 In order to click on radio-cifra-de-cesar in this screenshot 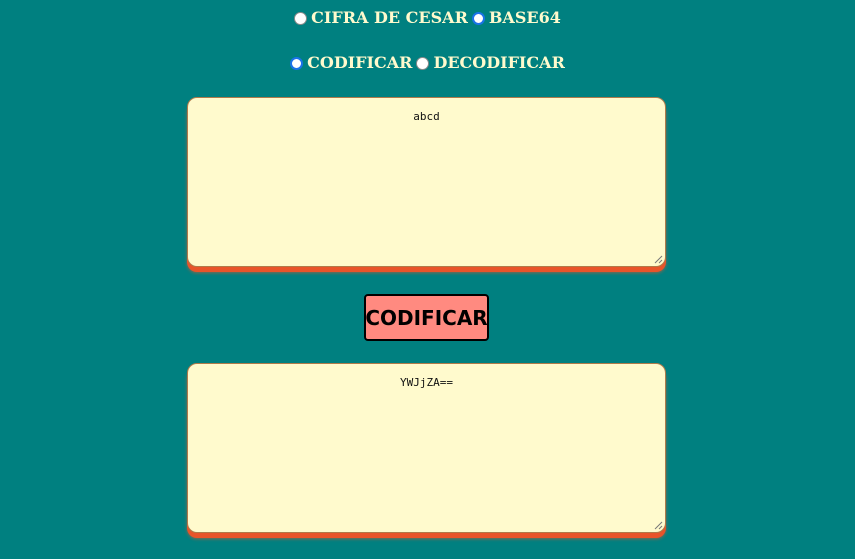, I will do `click(301, 18)`.